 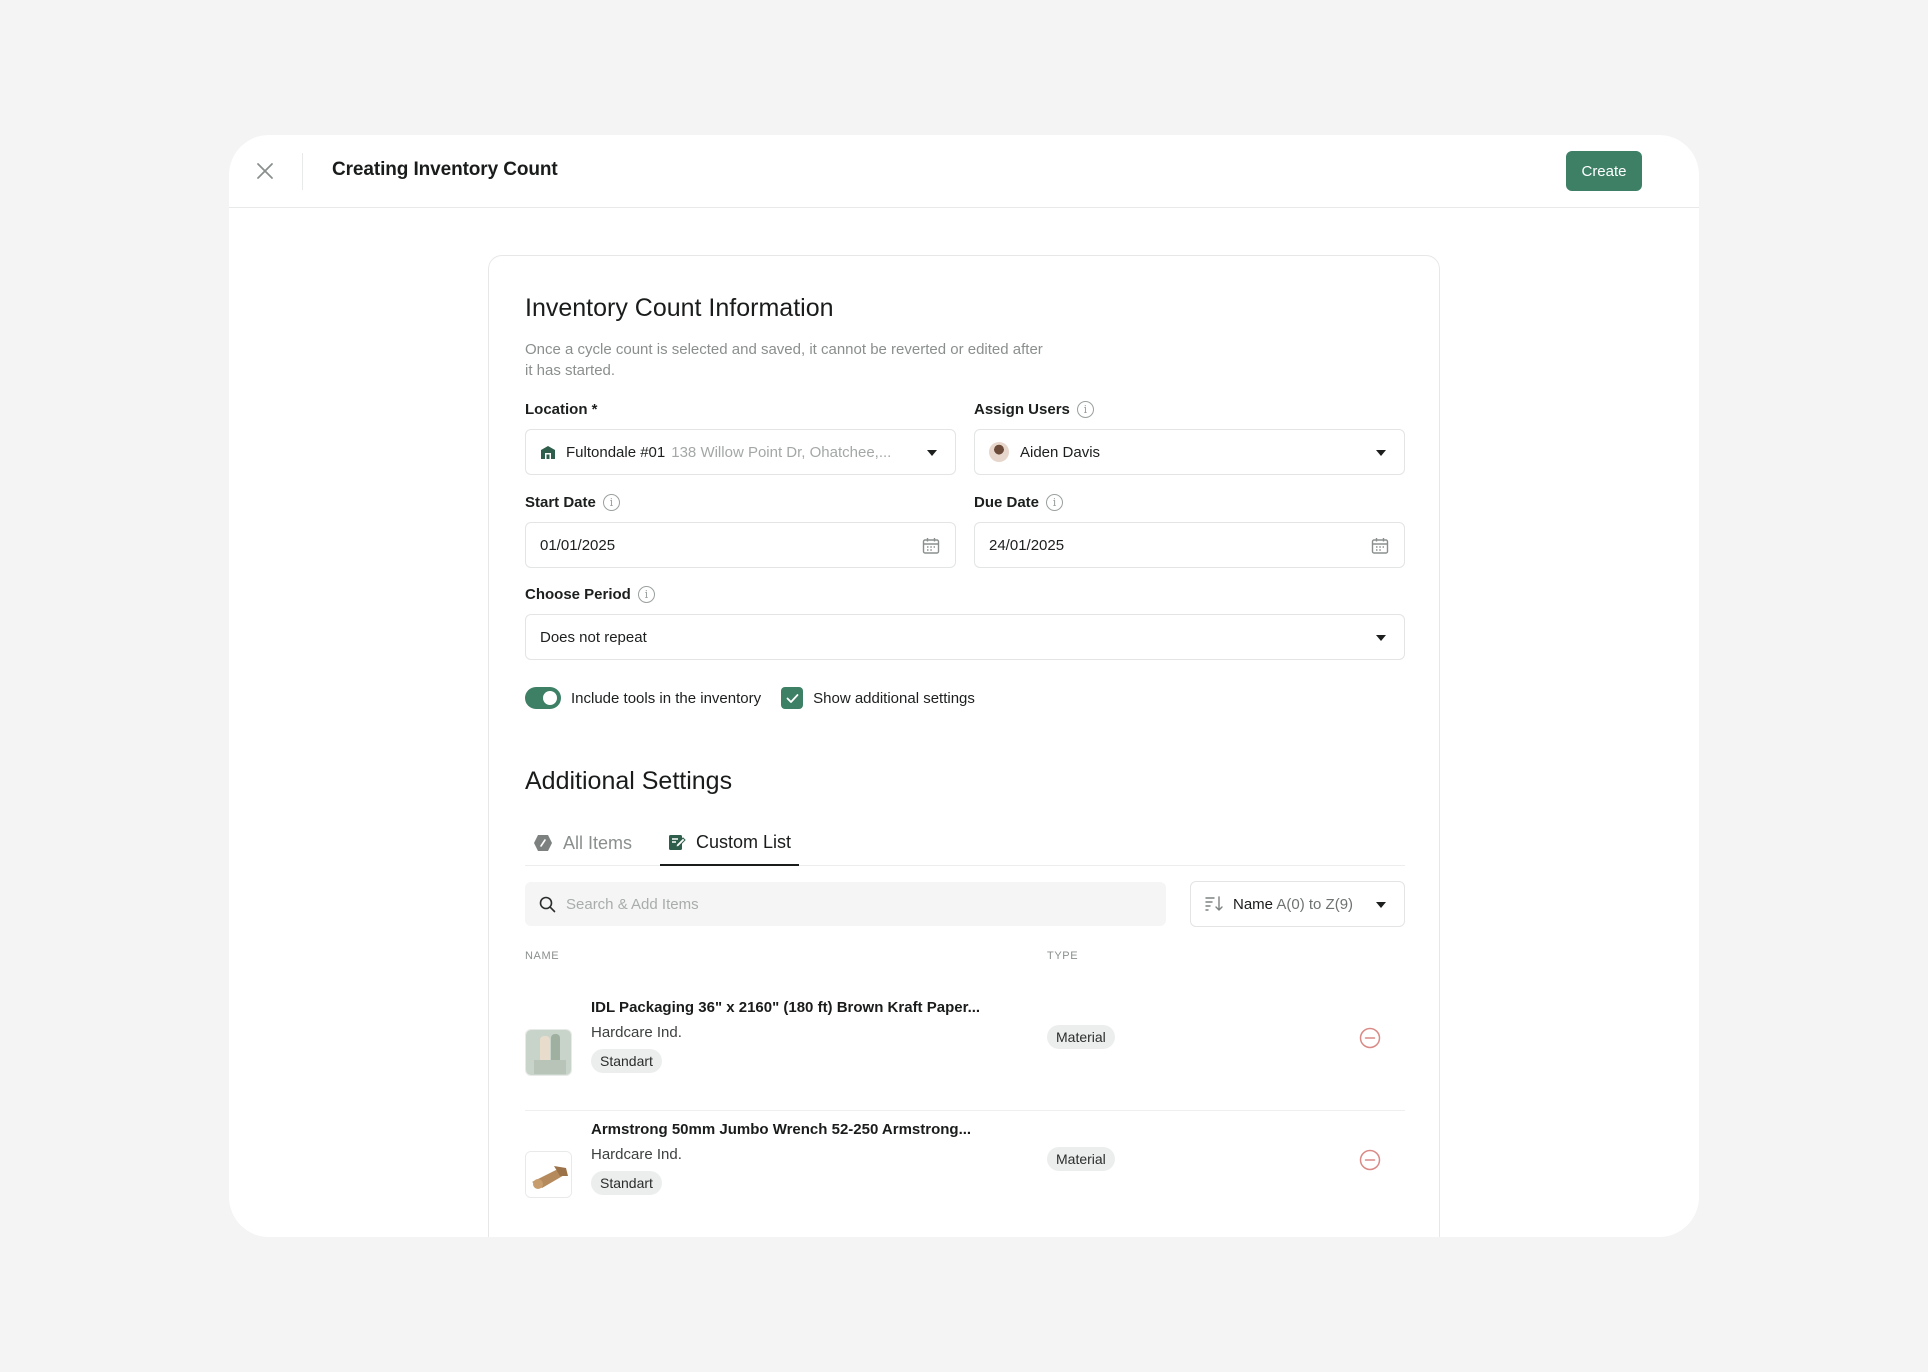 What do you see at coordinates (740, 545) in the screenshot?
I see `start-date-field: 01/01/2025` at bounding box center [740, 545].